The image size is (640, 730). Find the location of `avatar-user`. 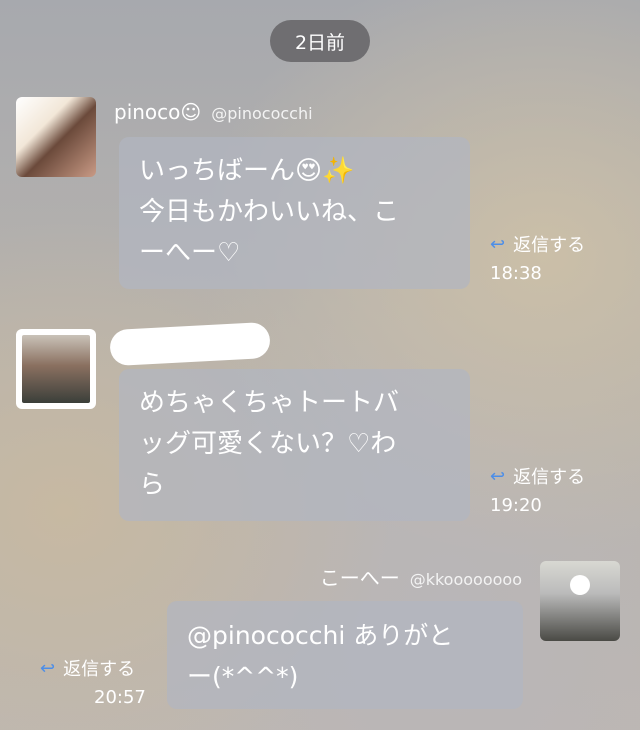

avatar-user is located at coordinates (56, 369).